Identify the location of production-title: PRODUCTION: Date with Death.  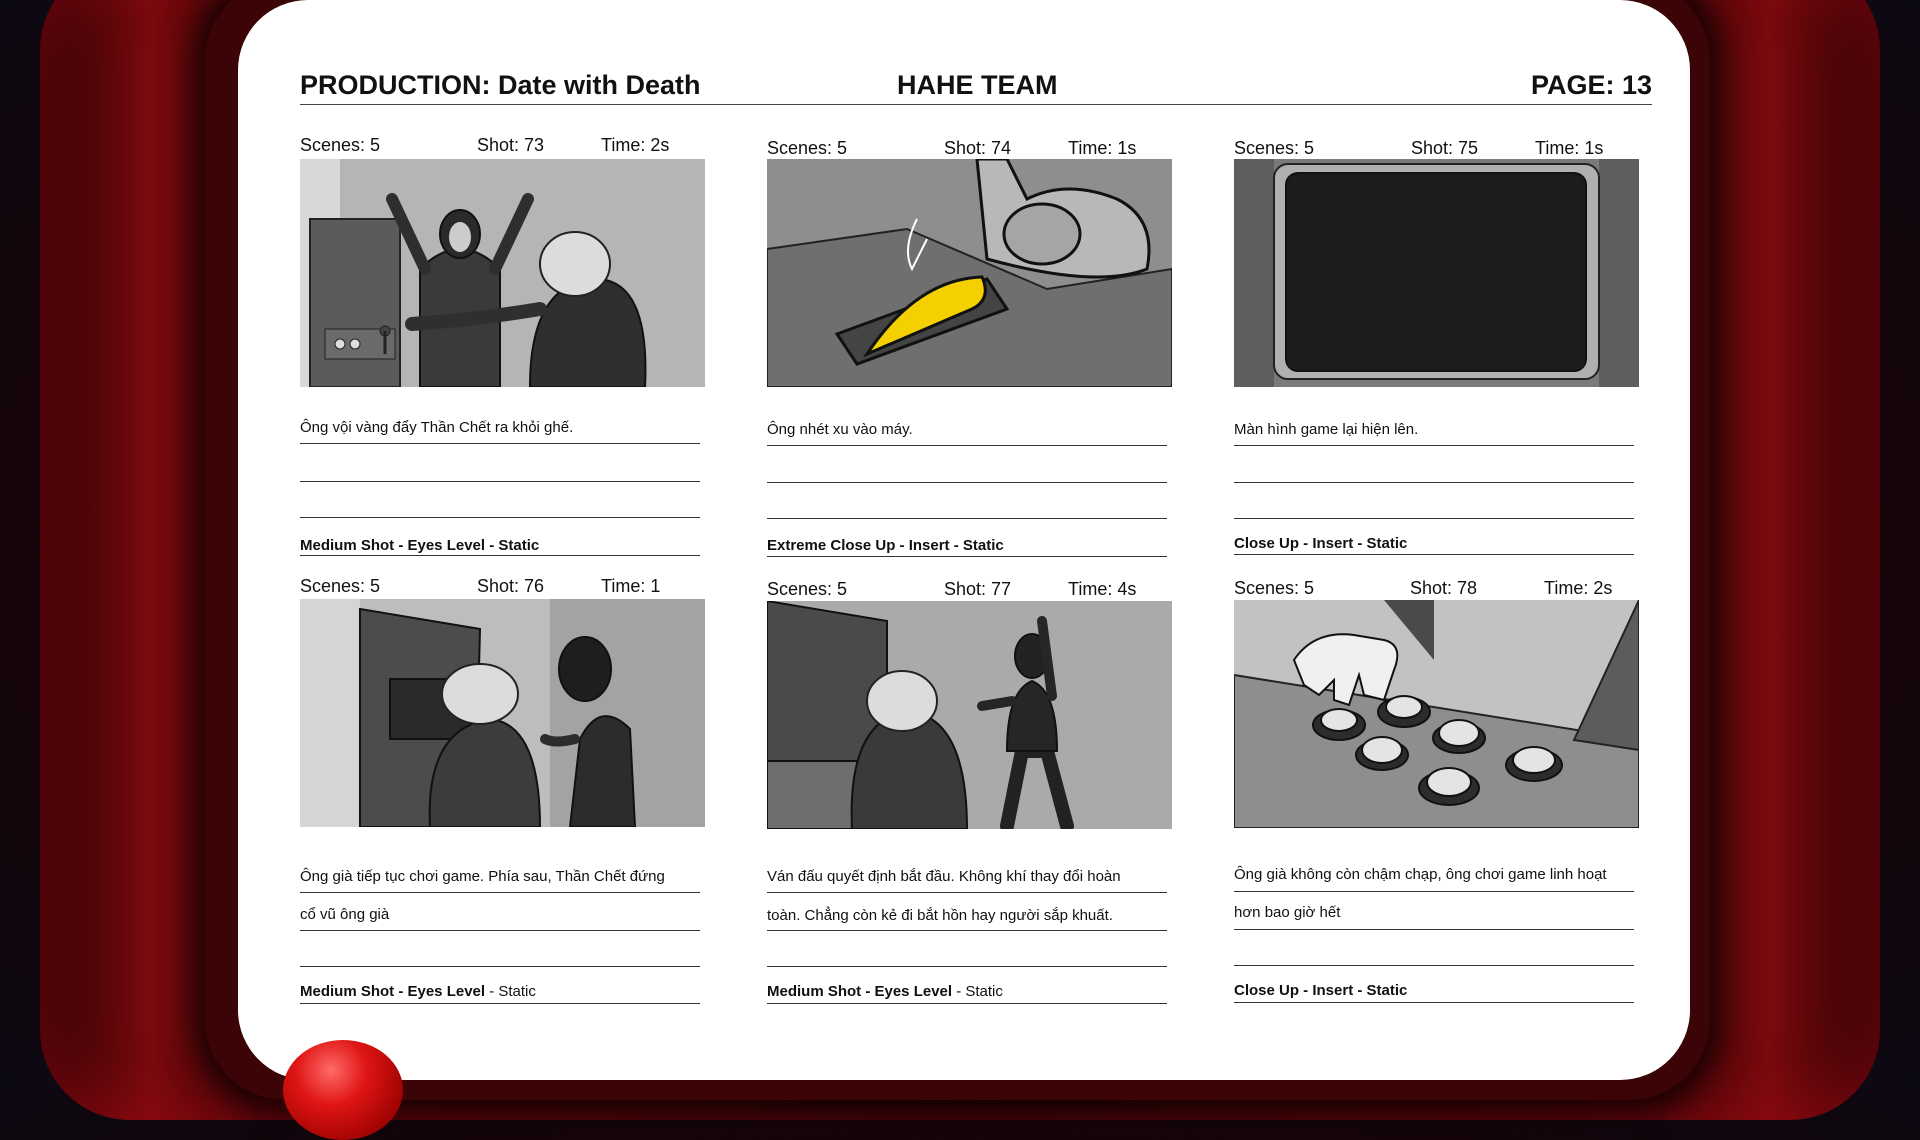
(500, 85).